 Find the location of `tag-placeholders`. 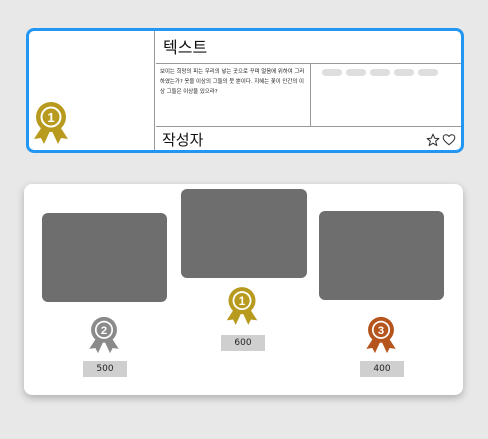

tag-placeholders is located at coordinates (380, 72).